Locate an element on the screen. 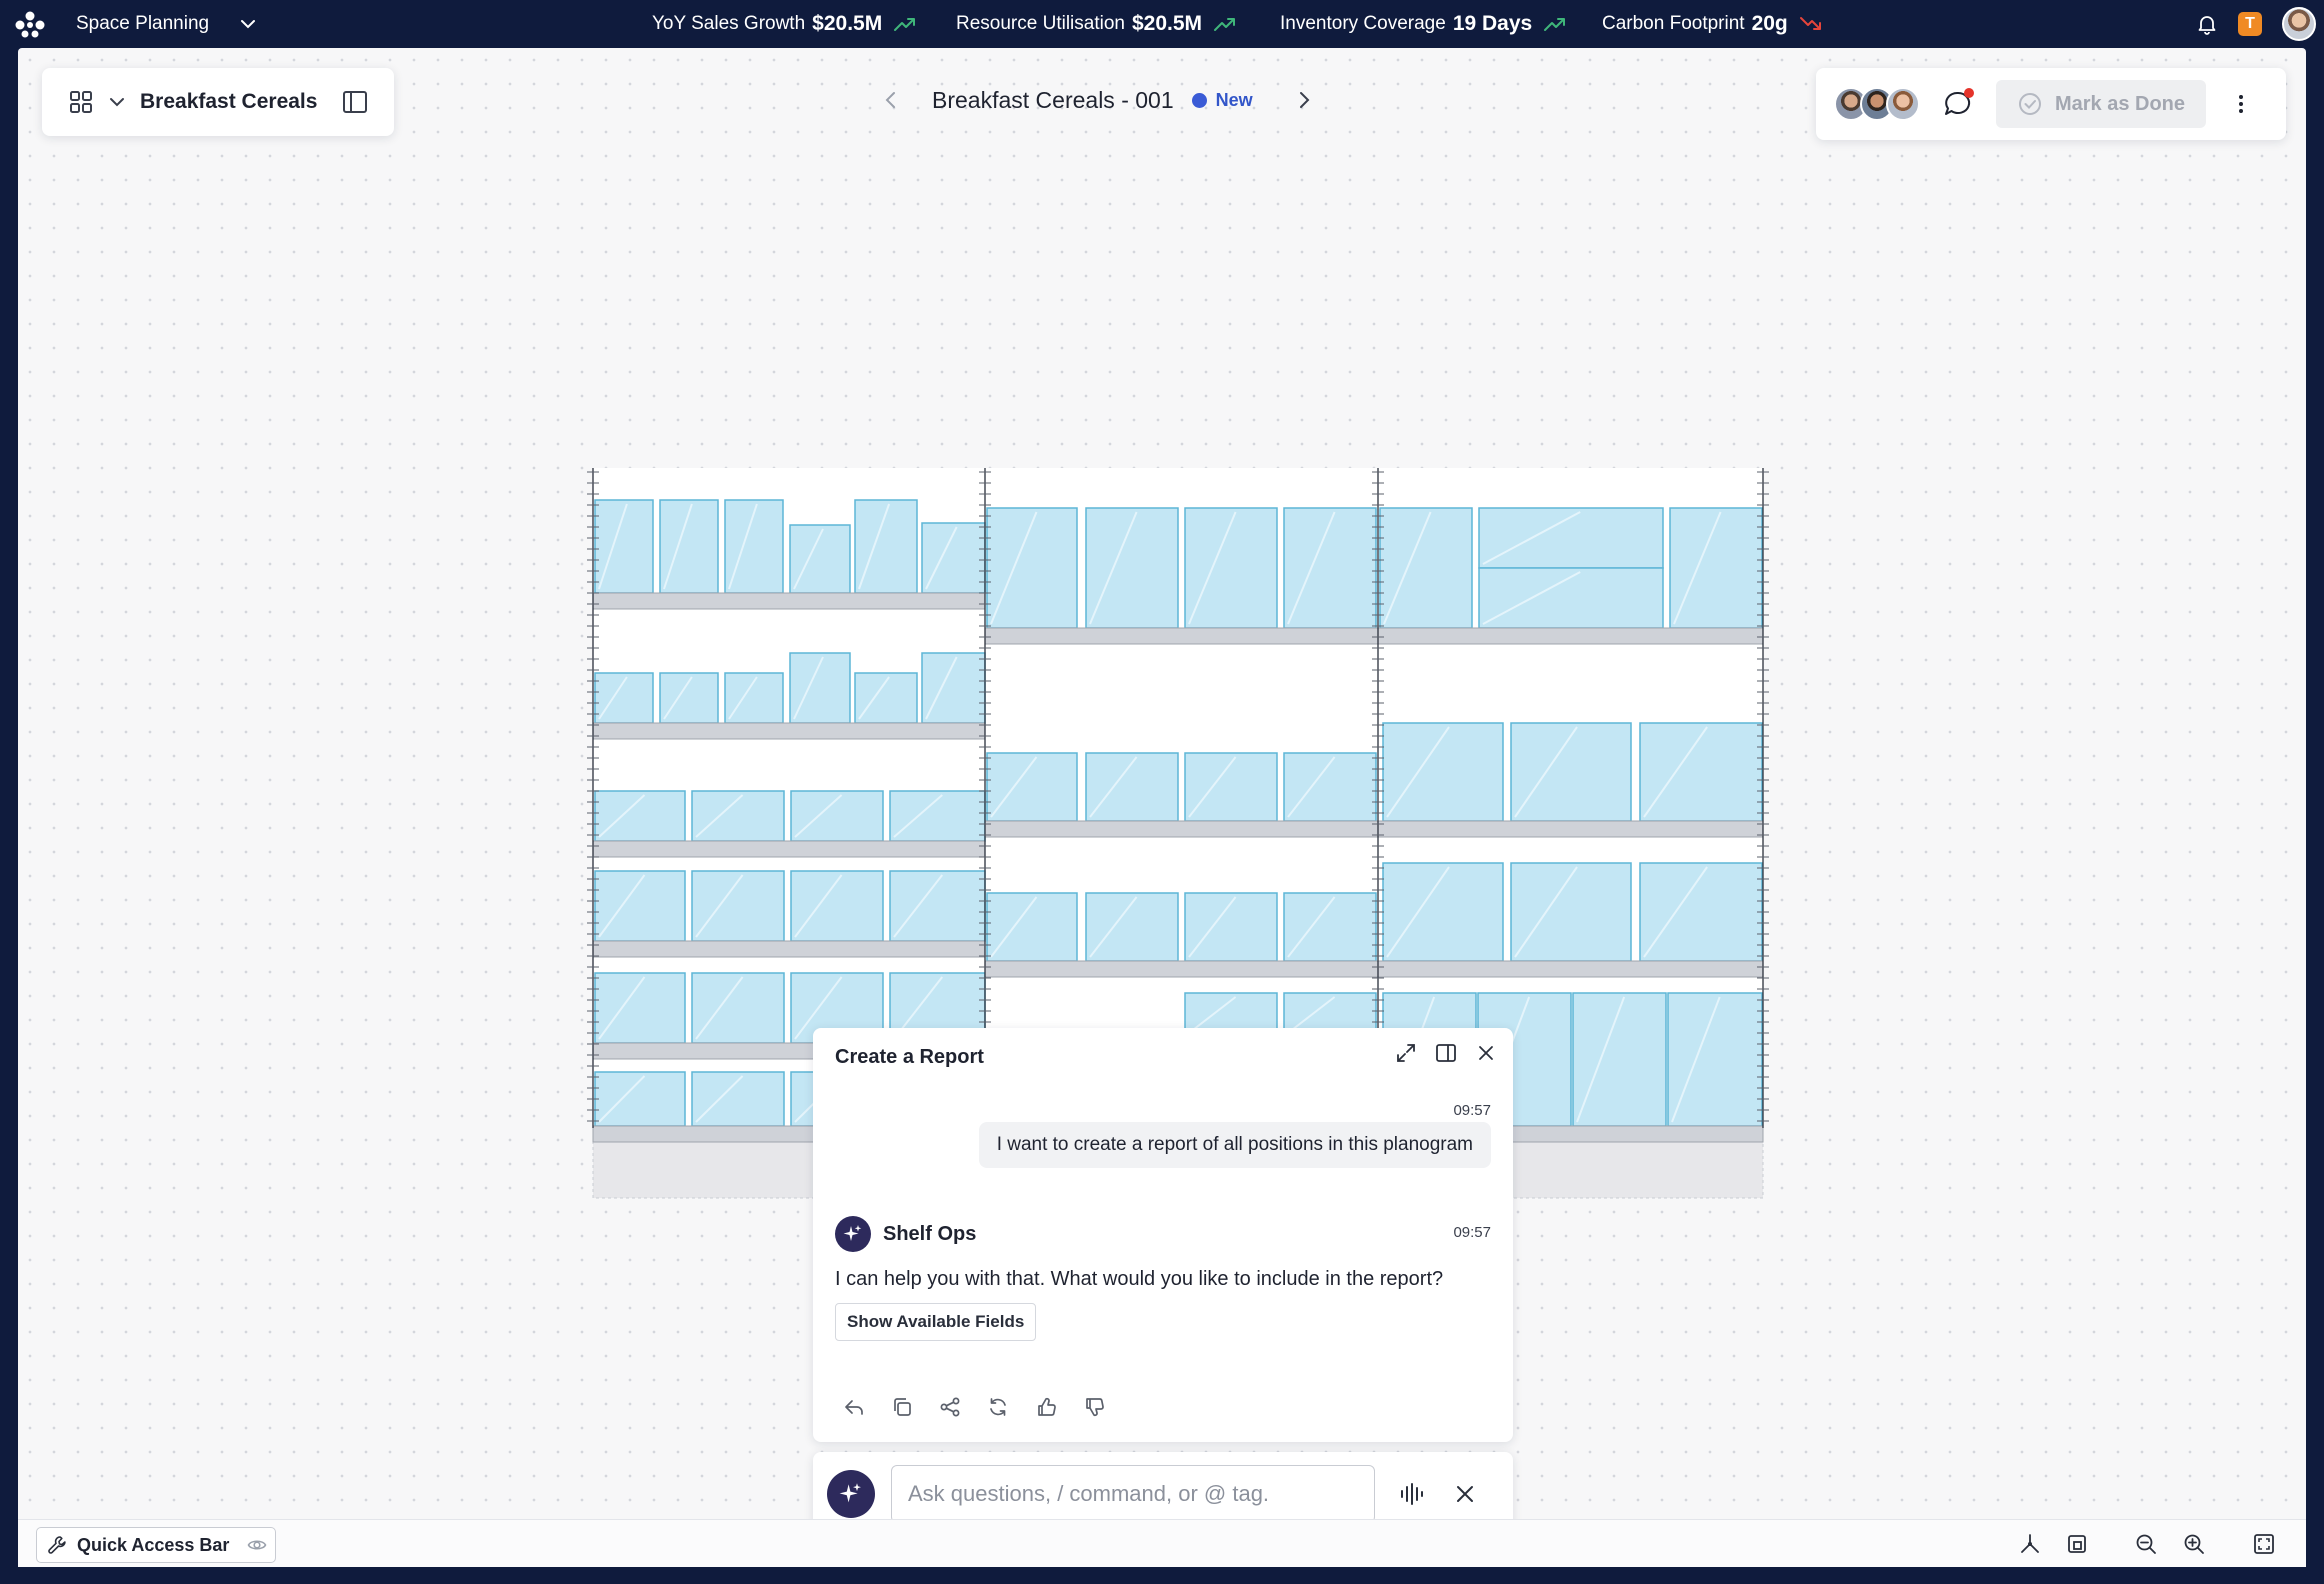  app-switcher: Space Planning is located at coordinates (166, 24).